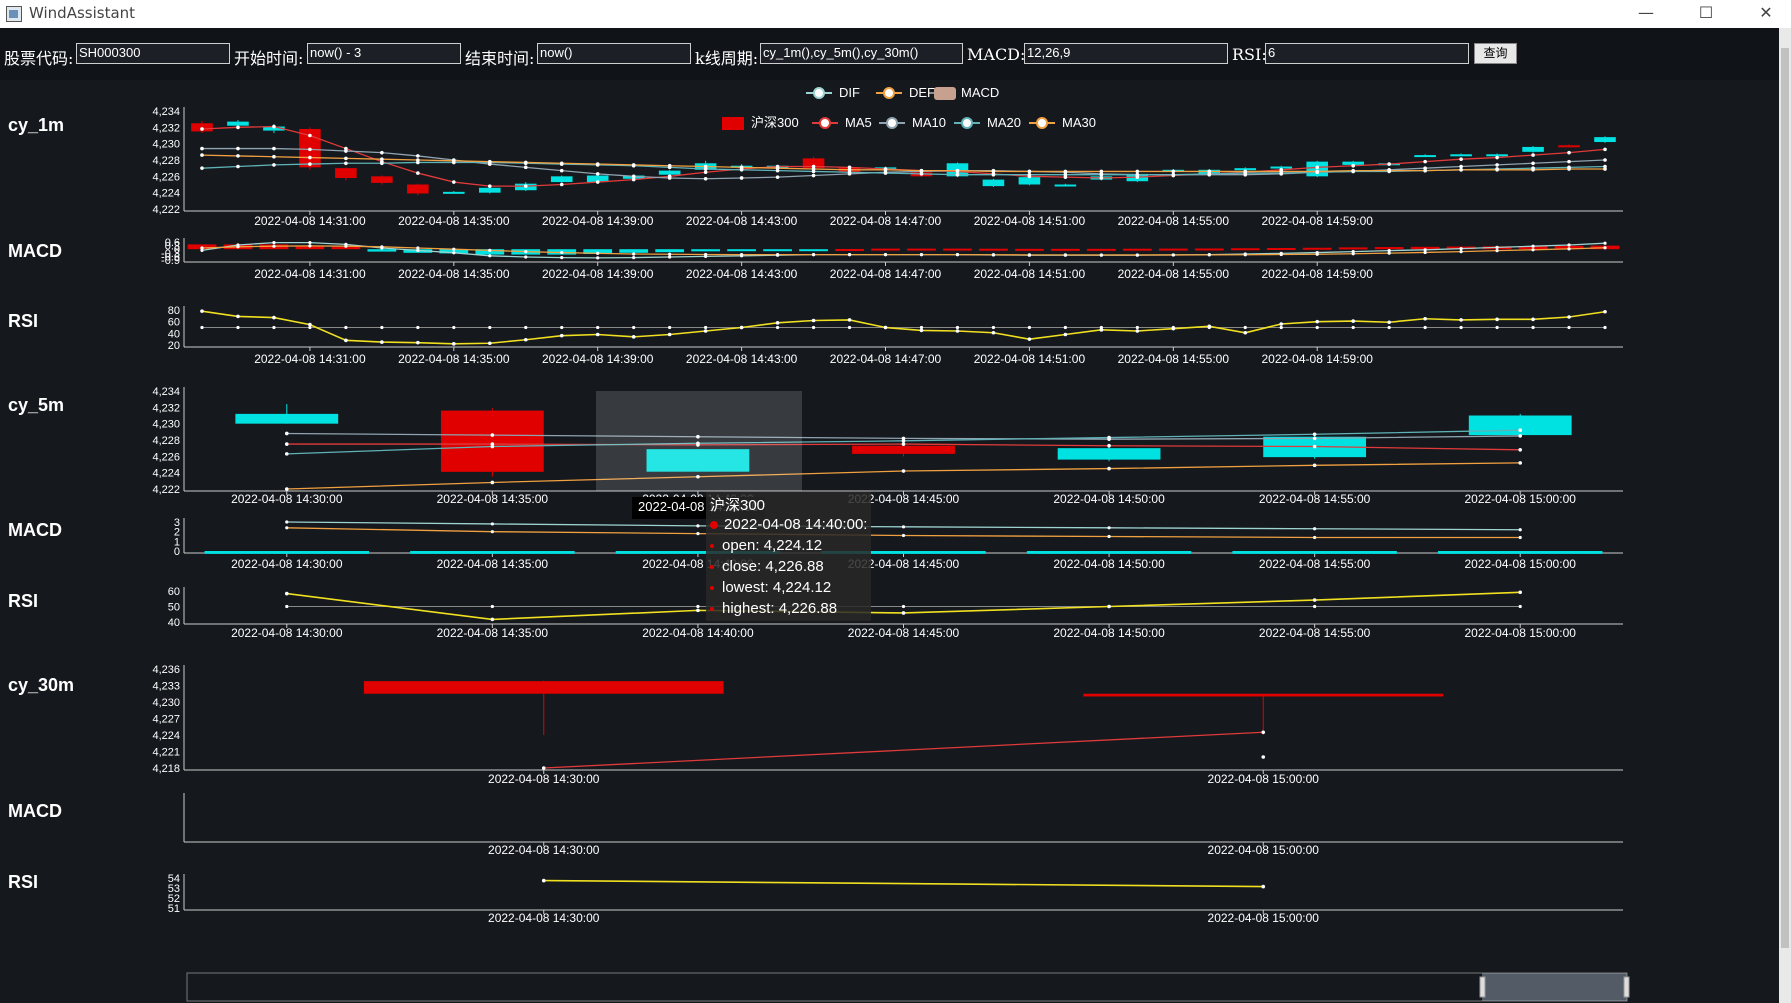  Describe the element at coordinates (886, 274) in the screenshot. I see `x-tick-label: 2022-04-08 14:47:00` at that location.